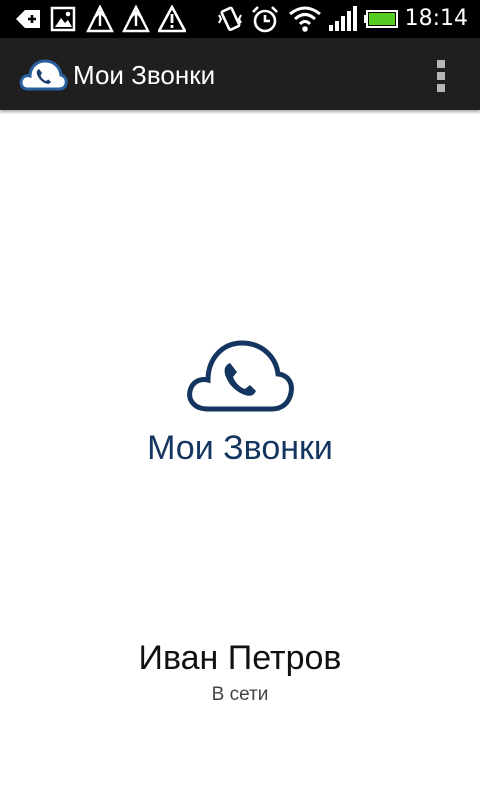 This screenshot has width=480, height=800. Describe the element at coordinates (172, 19) in the screenshot. I see `warning-icon` at that location.